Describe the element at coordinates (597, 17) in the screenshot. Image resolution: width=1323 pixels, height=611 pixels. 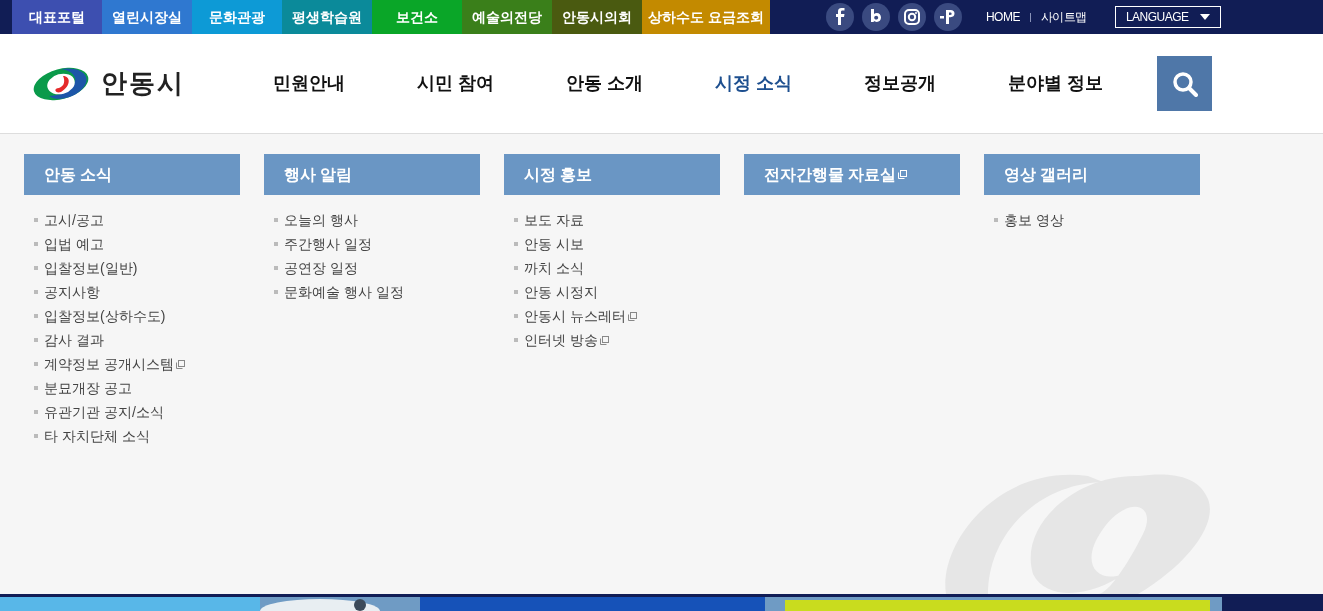
I see `site-tab: 안동시의회` at that location.